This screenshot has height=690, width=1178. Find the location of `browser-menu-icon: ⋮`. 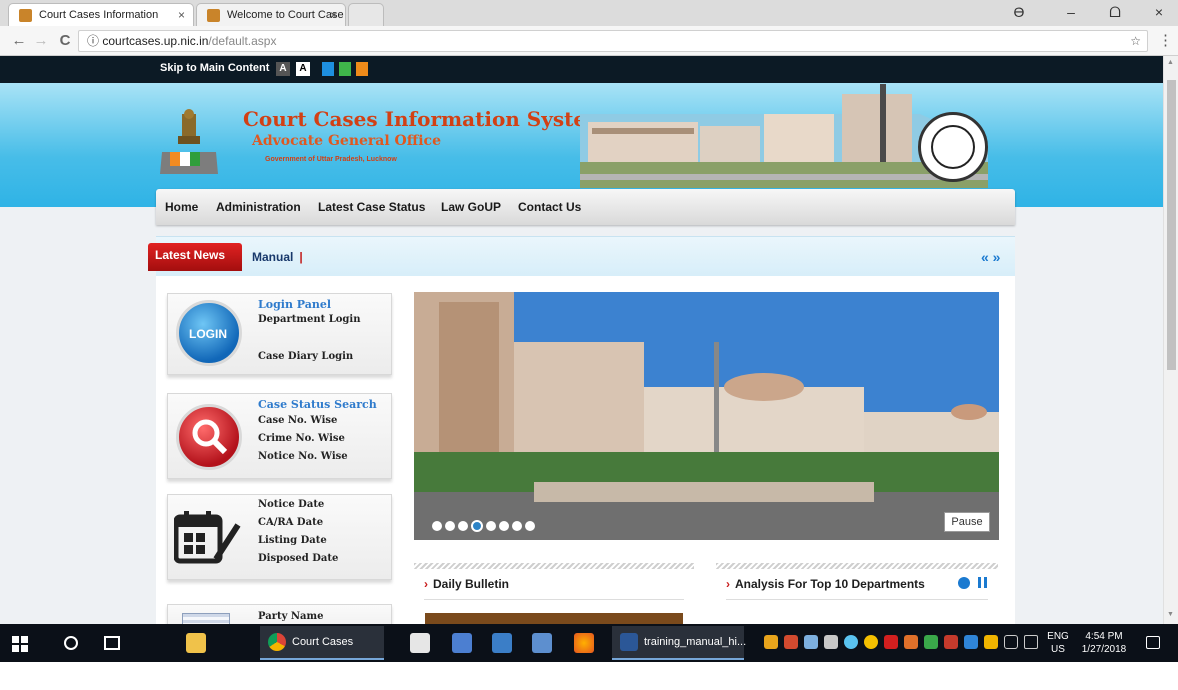

browser-menu-icon: ⋮ is located at coordinates (1165, 40).